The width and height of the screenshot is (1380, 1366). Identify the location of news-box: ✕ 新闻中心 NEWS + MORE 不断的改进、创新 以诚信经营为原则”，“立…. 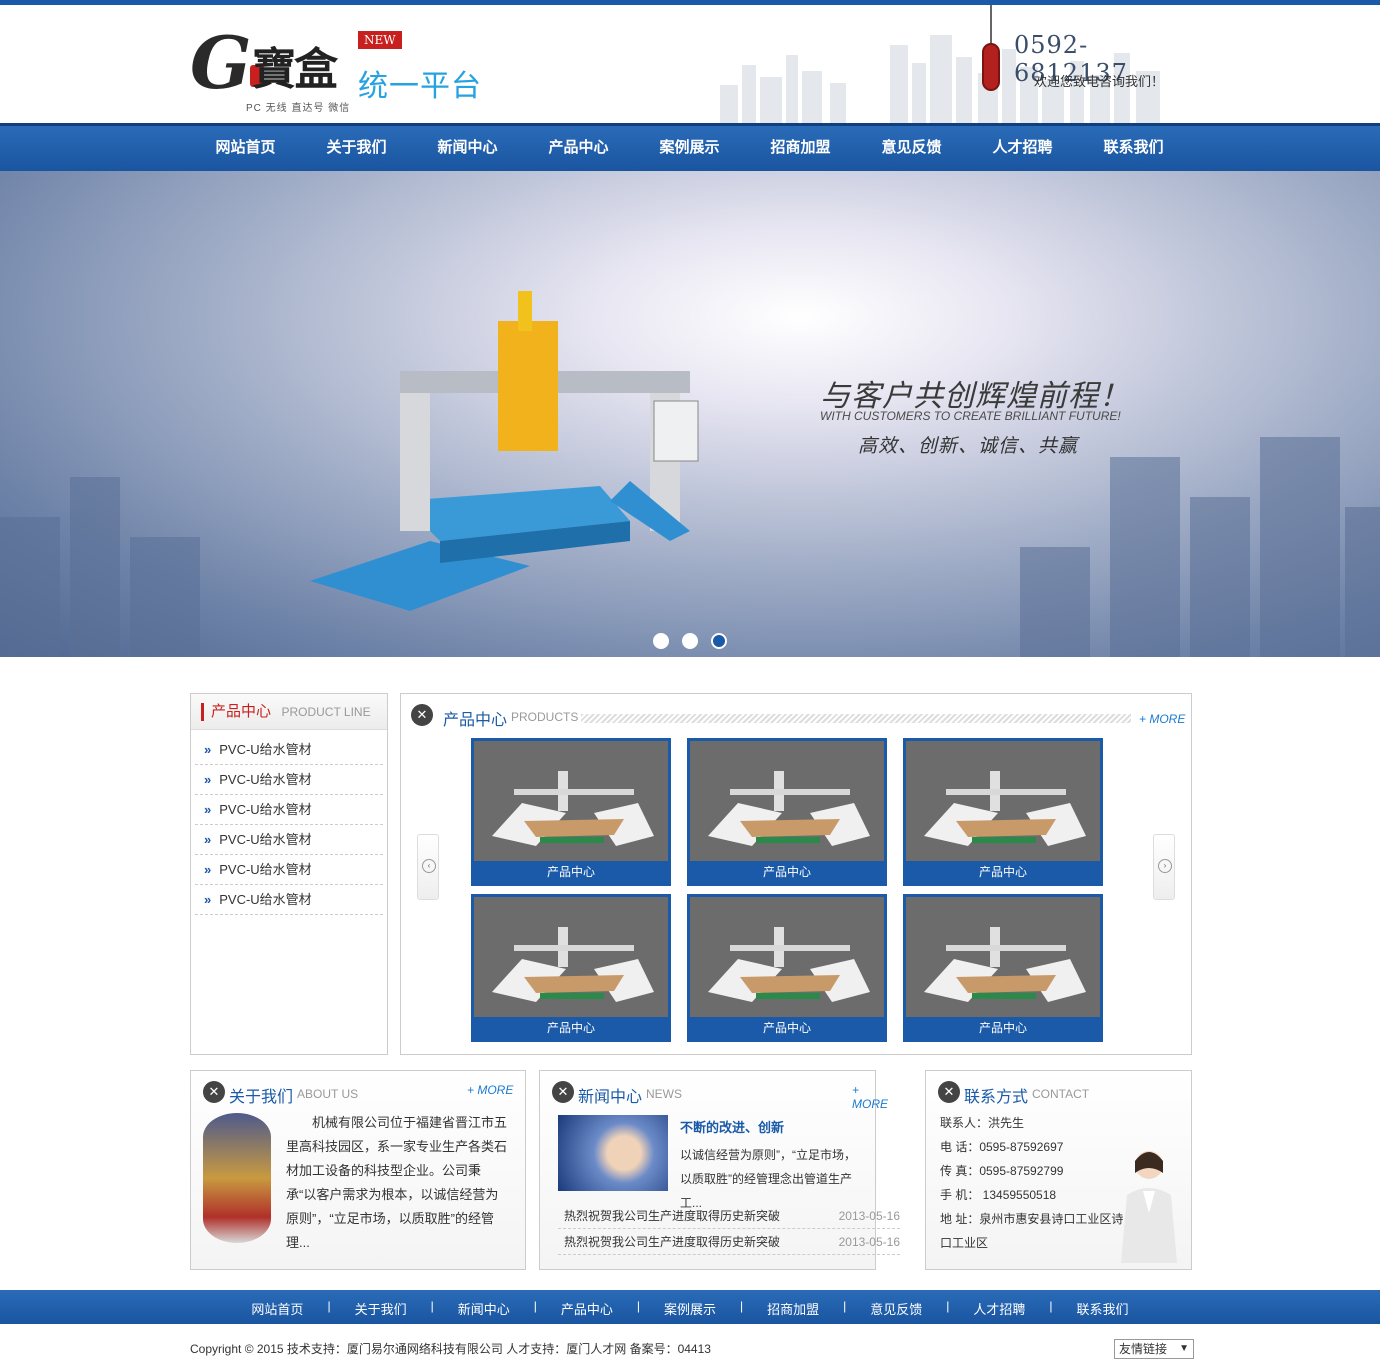
(719, 1170).